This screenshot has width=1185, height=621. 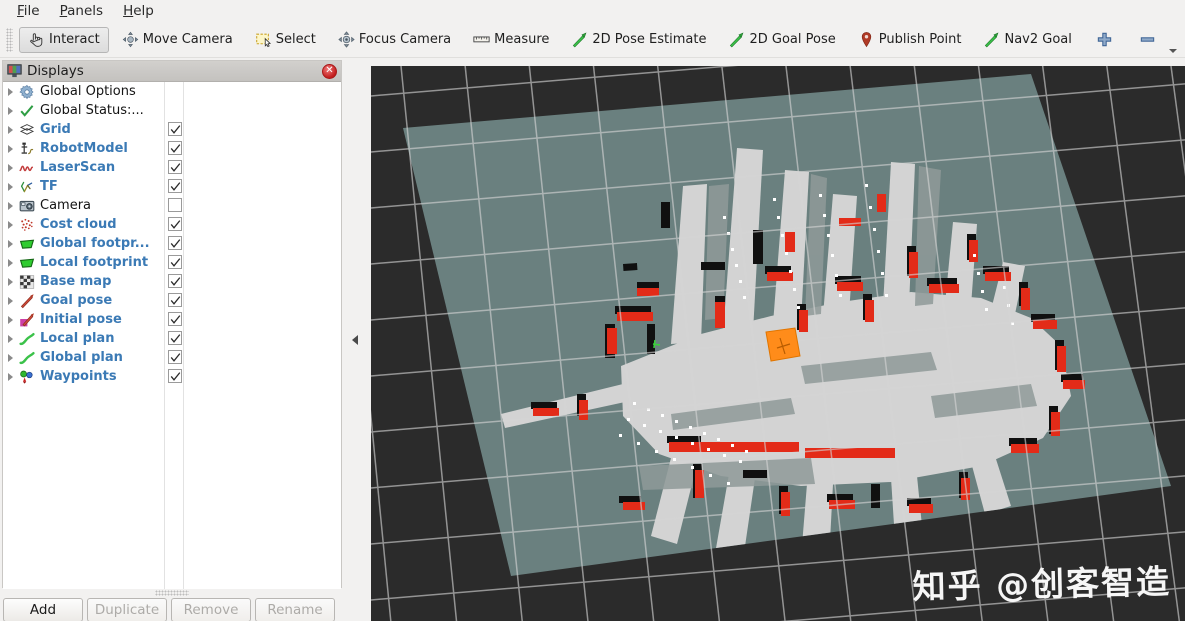 I want to click on tf-axes-icon, so click(x=26, y=186).